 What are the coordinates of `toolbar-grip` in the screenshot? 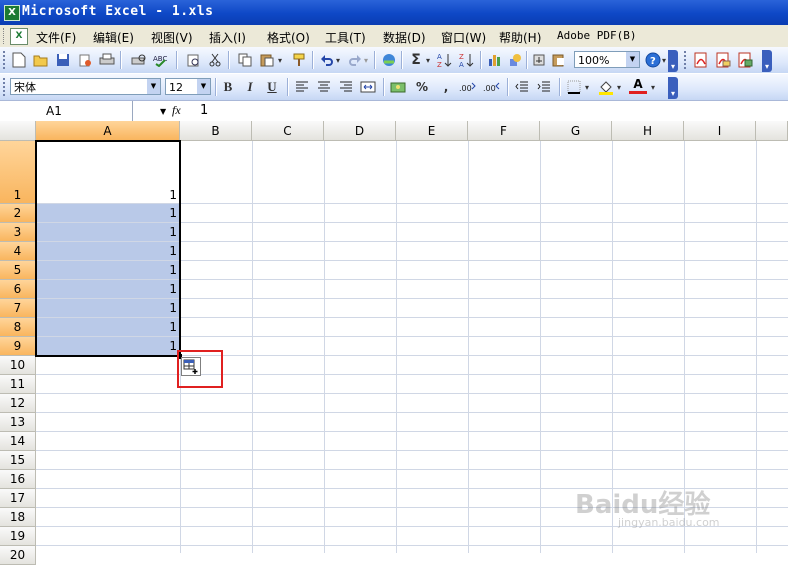 It's located at (5, 60).